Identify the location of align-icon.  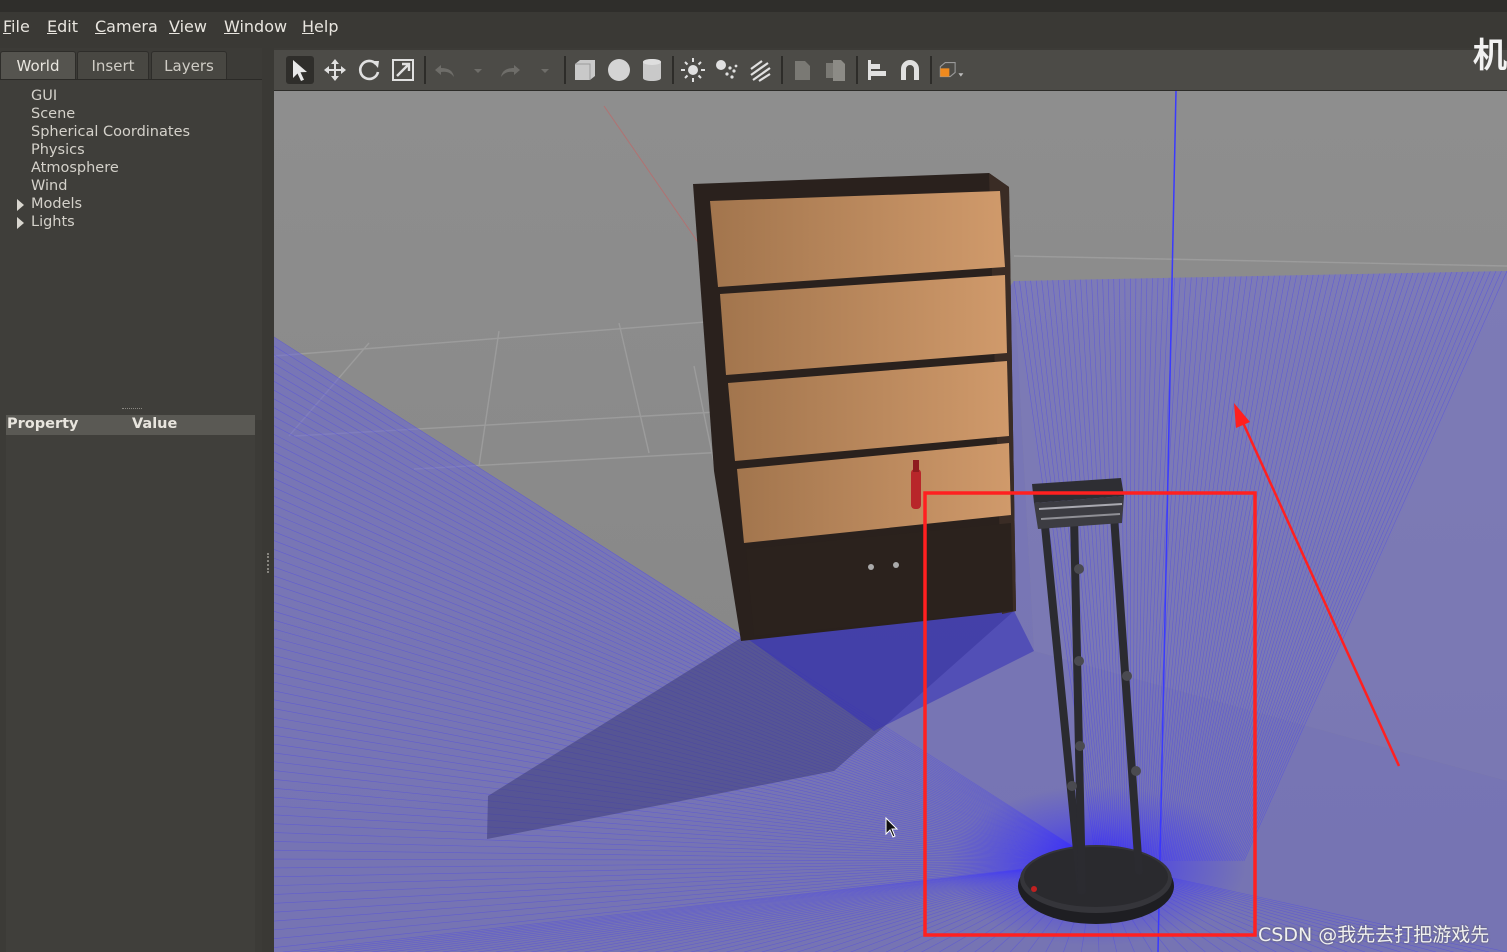
(877, 70).